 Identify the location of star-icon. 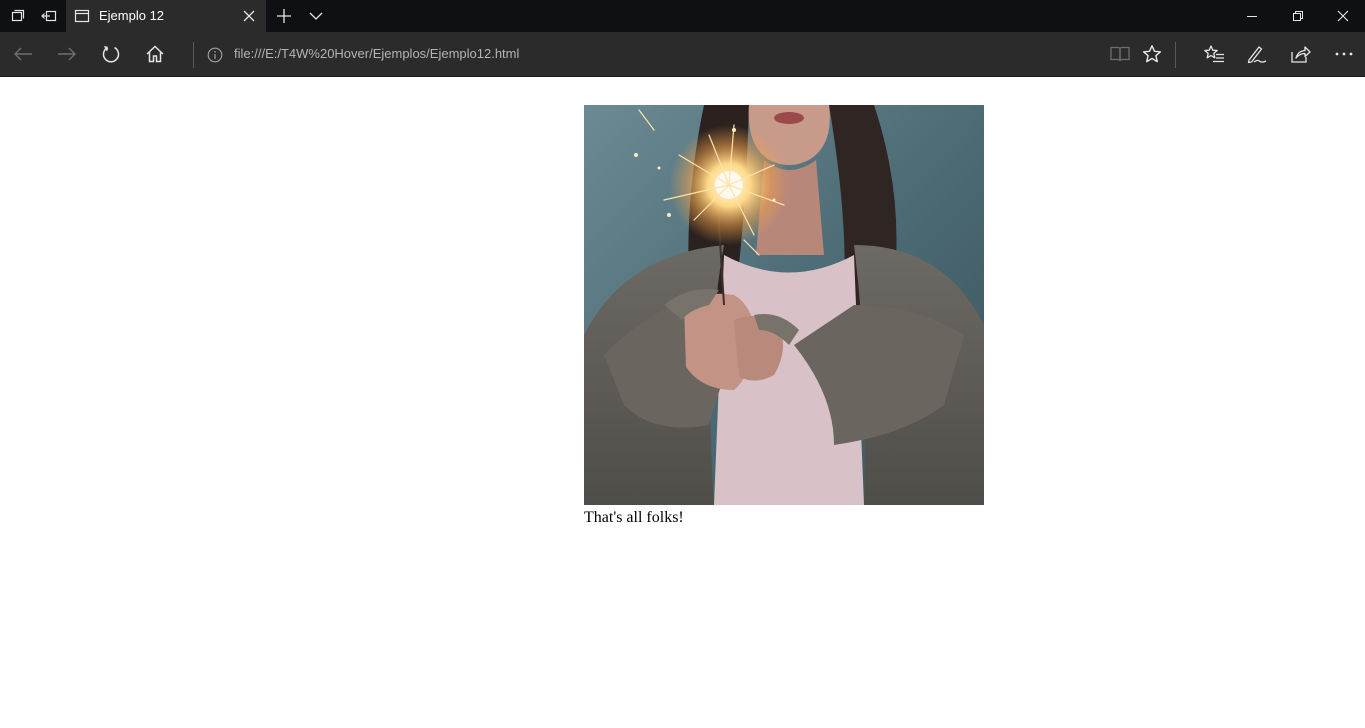
(1152, 54).